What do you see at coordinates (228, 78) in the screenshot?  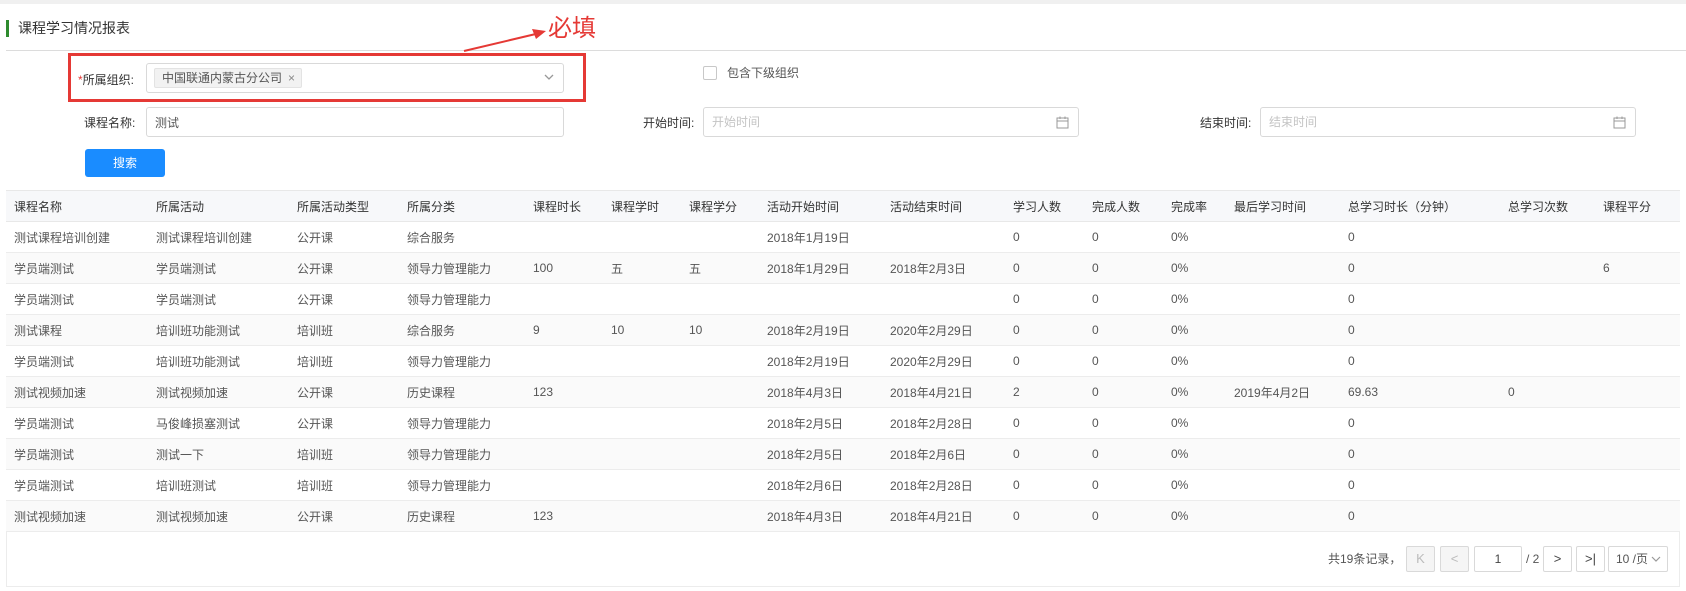 I see `org-tag: 中国联通内蒙古分公司 ×` at bounding box center [228, 78].